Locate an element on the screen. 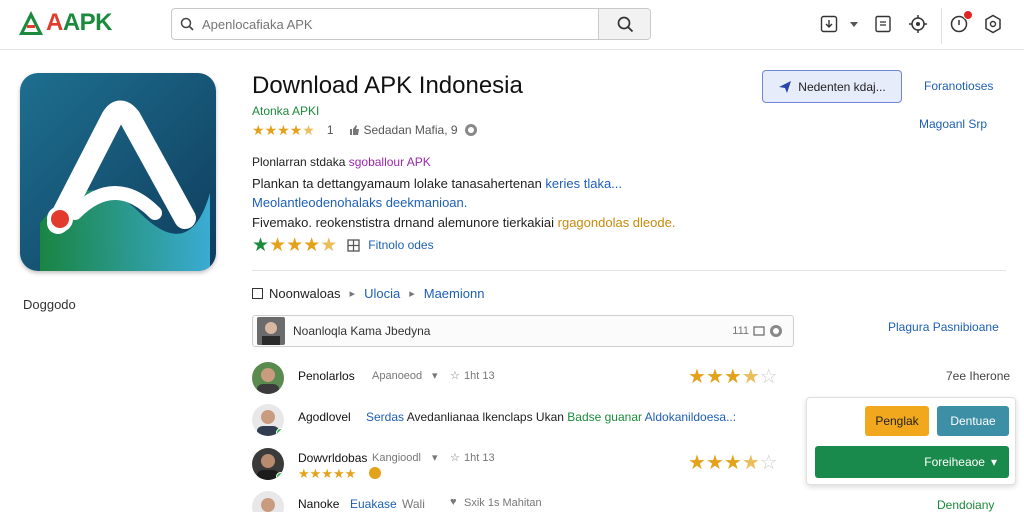 The width and height of the screenshot is (1024, 512). developer-name: Doggodo is located at coordinates (49, 304).